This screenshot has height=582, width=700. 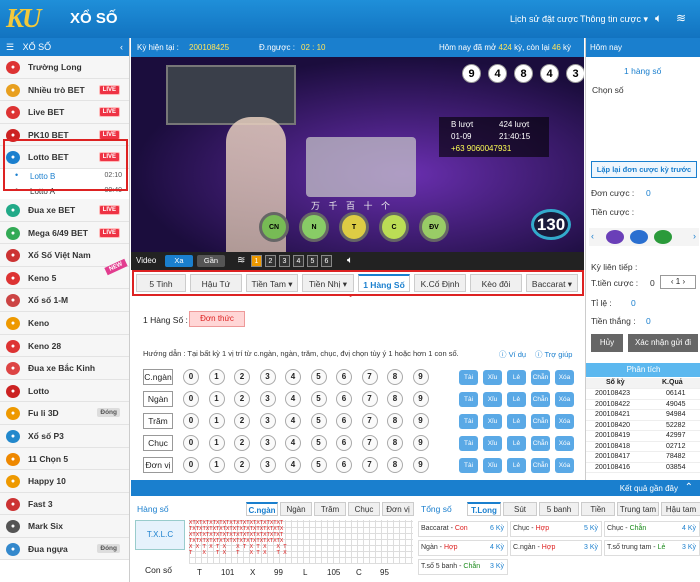 I want to click on logo: KU, so click(x=23, y=18).